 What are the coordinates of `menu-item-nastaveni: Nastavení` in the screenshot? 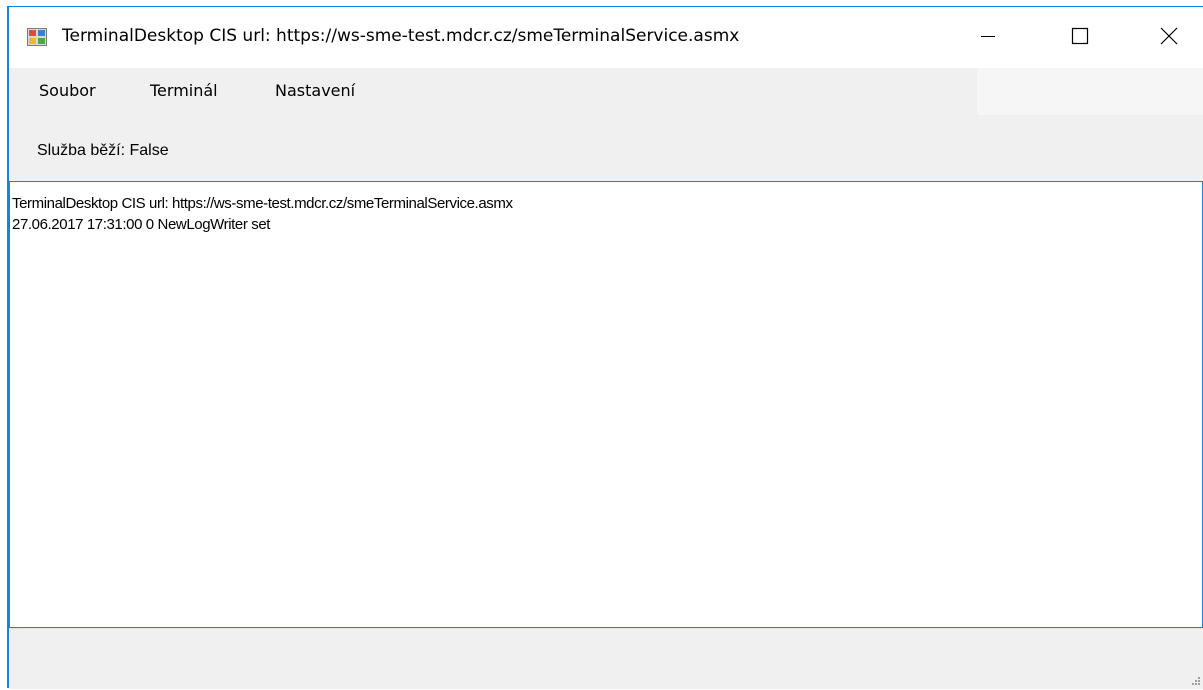 It's located at (315, 90).